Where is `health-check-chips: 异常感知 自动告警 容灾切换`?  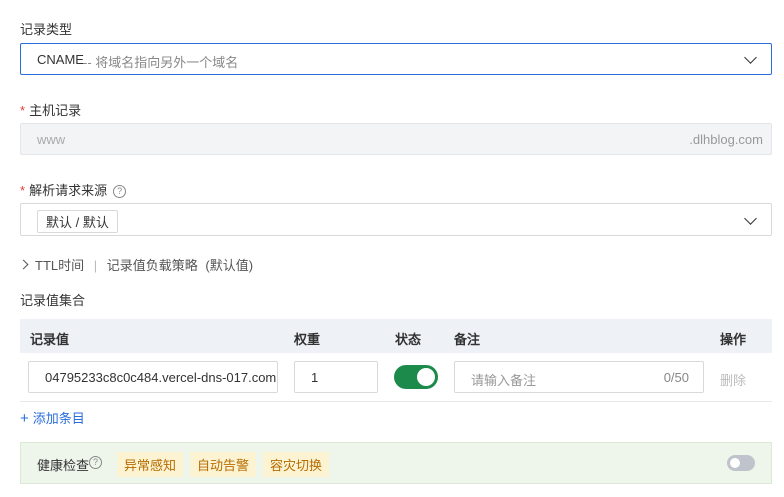
health-check-chips: 异常感知 自动告警 容灾切换 is located at coordinates (226, 464).